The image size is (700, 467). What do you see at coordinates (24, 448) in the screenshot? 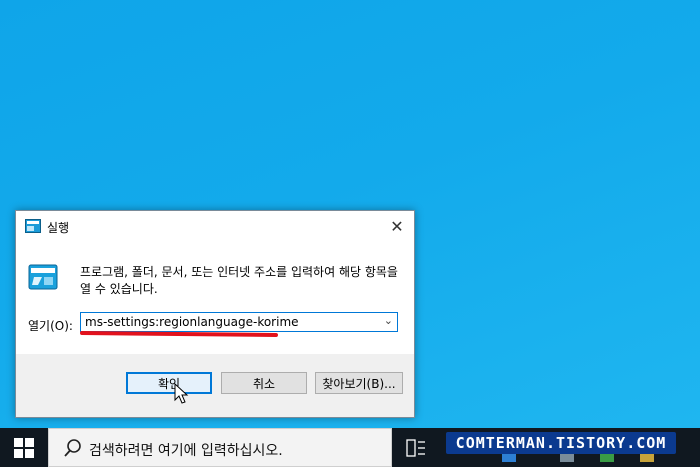
I see `windows-start-icon` at bounding box center [24, 448].